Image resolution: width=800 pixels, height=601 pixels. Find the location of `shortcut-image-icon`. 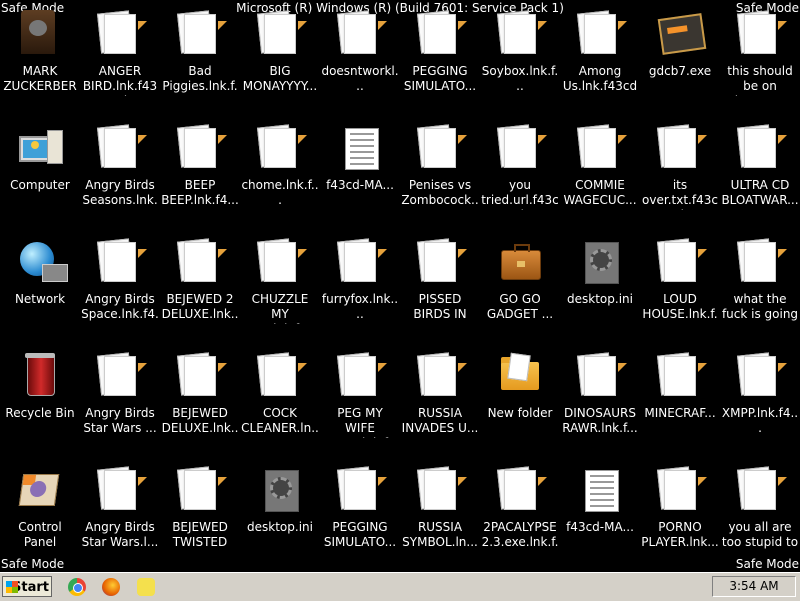

shortcut-image-icon is located at coordinates (40, 35).